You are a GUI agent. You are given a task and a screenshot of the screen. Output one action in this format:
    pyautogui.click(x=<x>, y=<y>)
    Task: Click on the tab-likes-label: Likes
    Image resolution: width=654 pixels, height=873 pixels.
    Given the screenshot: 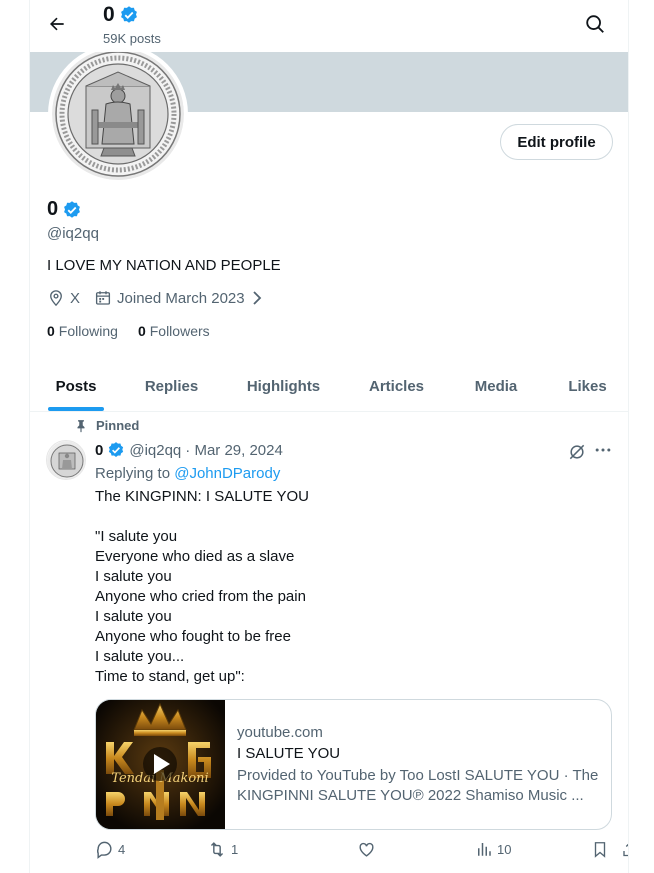 What is the action you would take?
    pyautogui.click(x=587, y=386)
    